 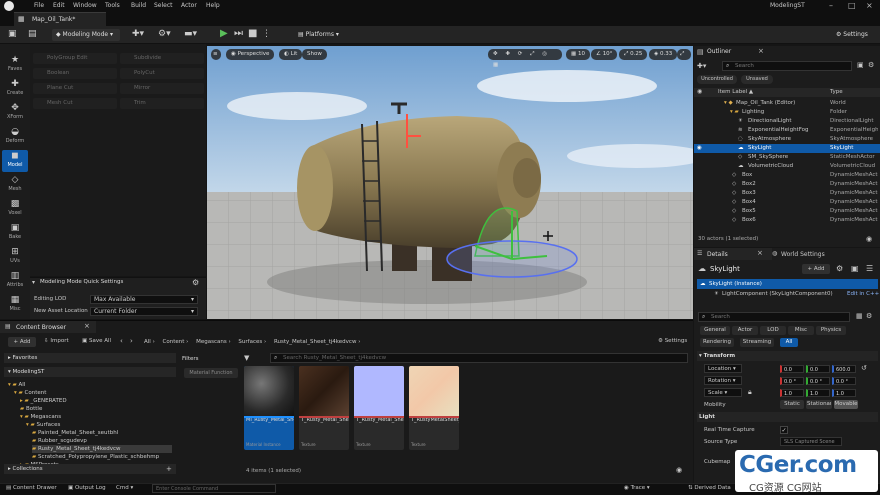 What do you see at coordinates (15, 161) in the screenshot?
I see `mode-model: ◼ Model` at bounding box center [15, 161].